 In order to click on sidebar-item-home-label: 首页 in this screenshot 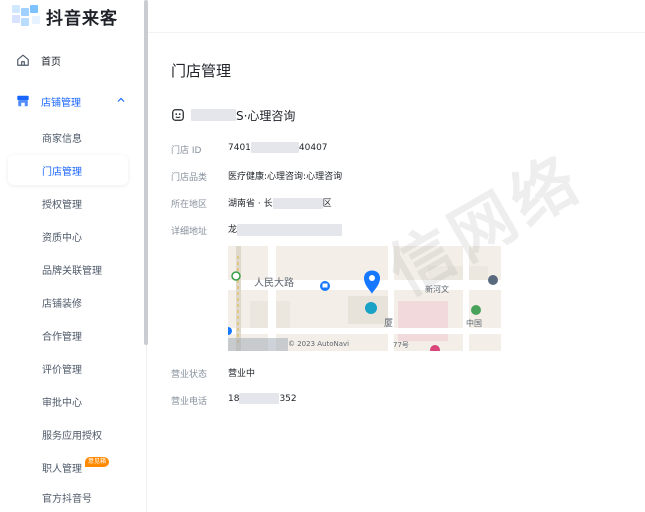, I will do `click(51, 62)`.